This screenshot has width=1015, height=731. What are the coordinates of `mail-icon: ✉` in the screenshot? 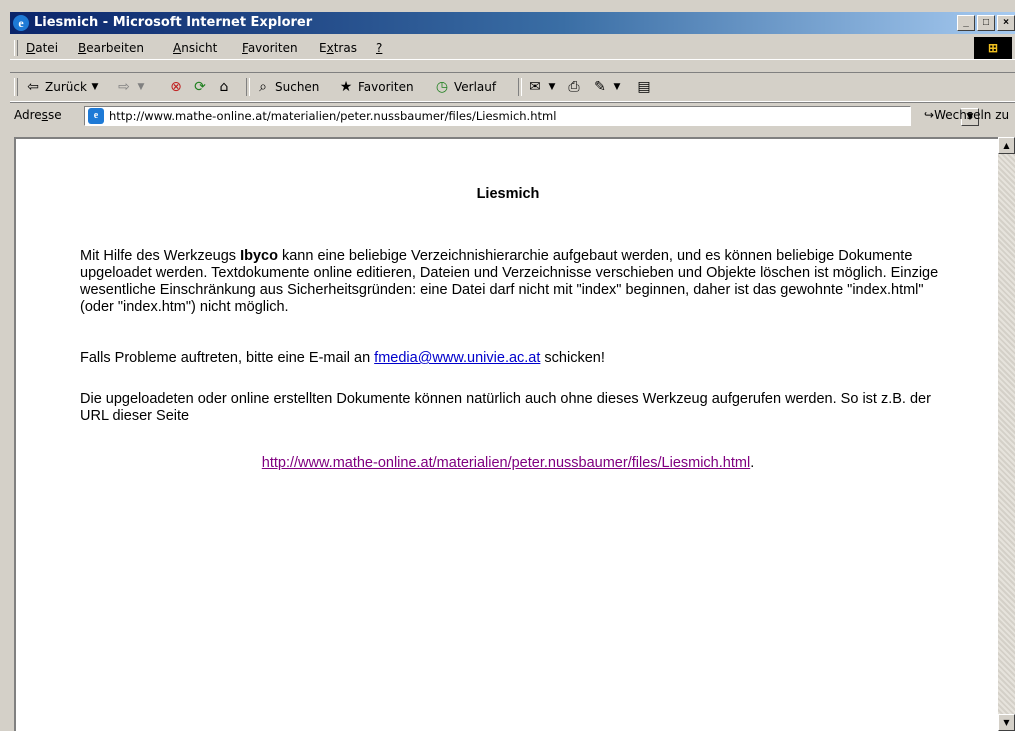 It's located at (535, 87).